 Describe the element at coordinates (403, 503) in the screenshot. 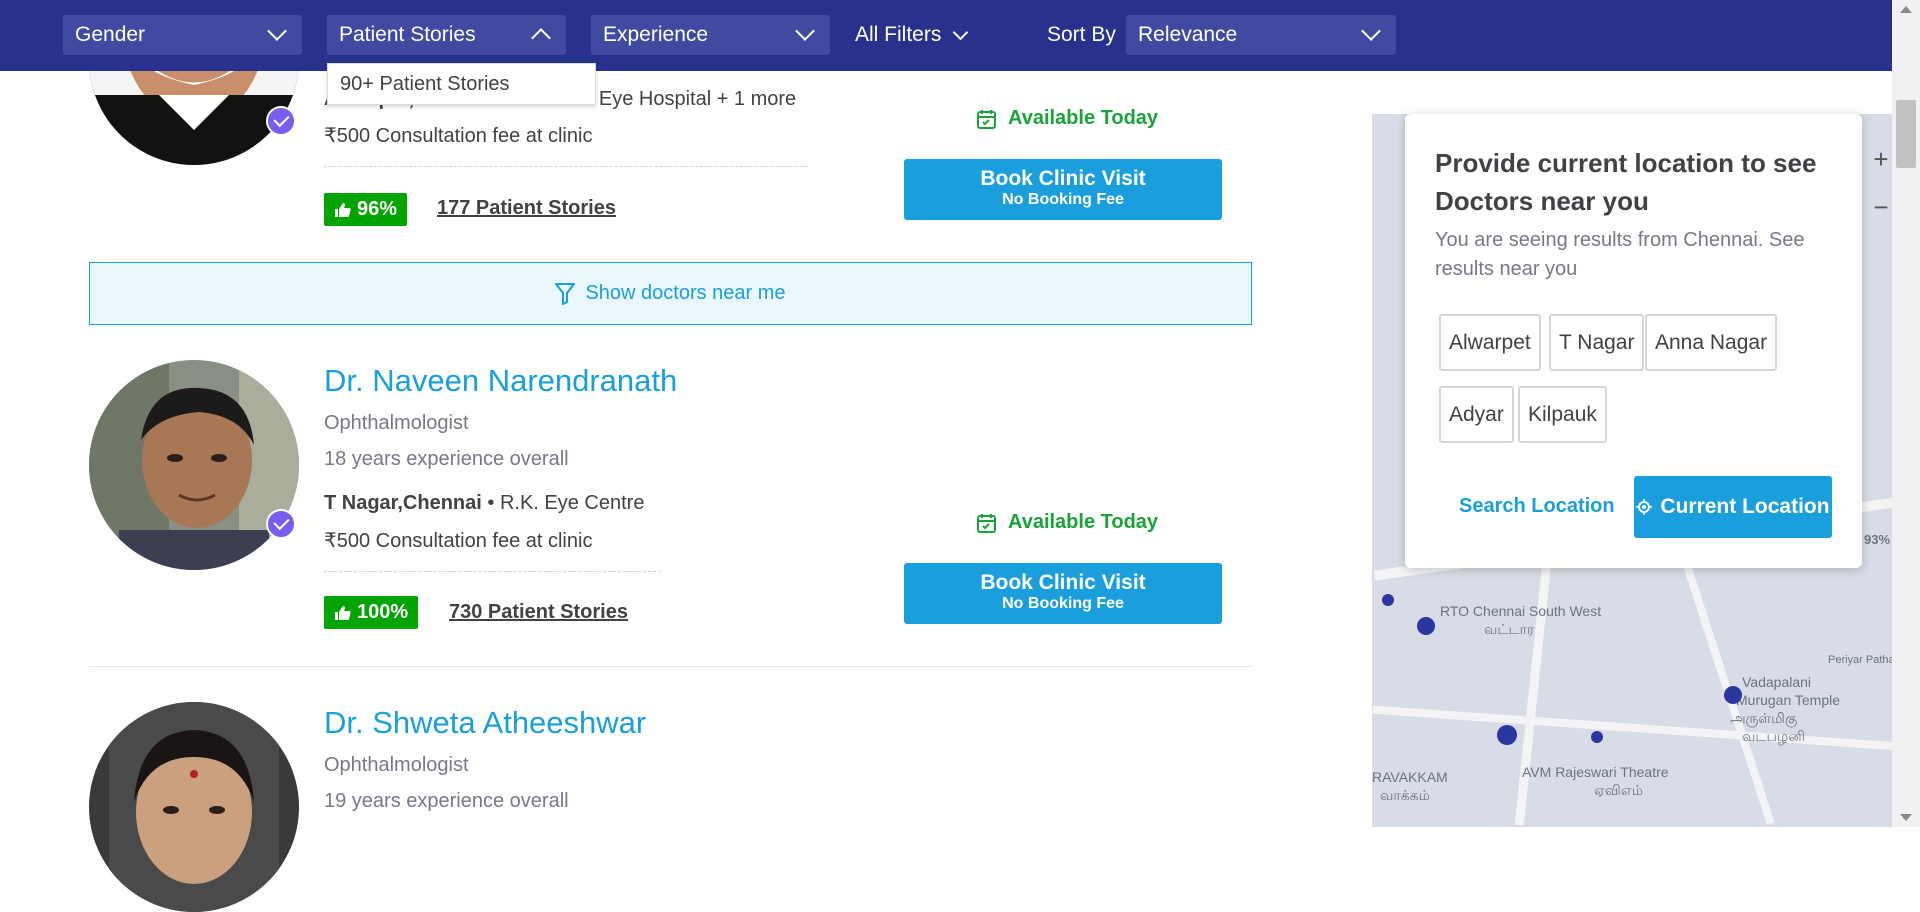

I see `doctor-2-area: T Nagar,Chennai` at that location.